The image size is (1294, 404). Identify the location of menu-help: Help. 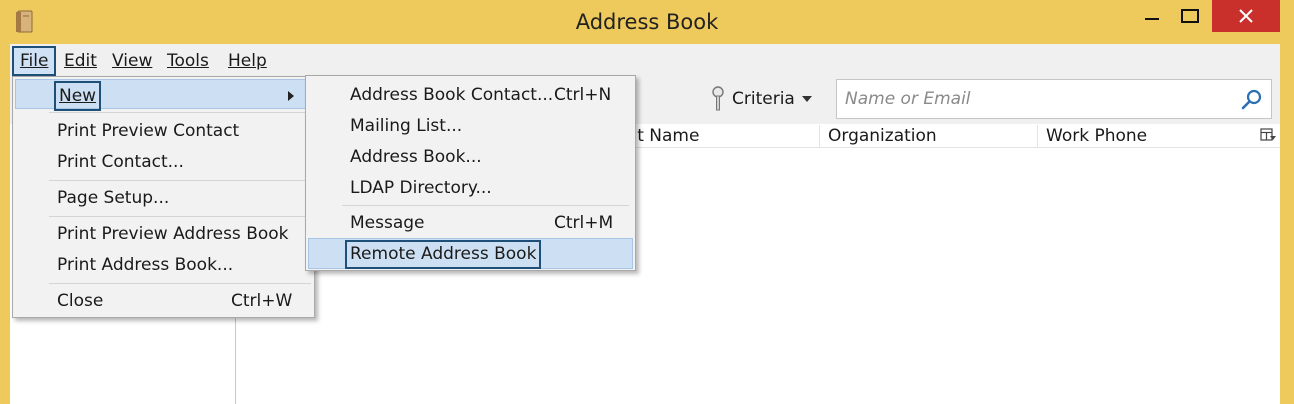
(247, 61).